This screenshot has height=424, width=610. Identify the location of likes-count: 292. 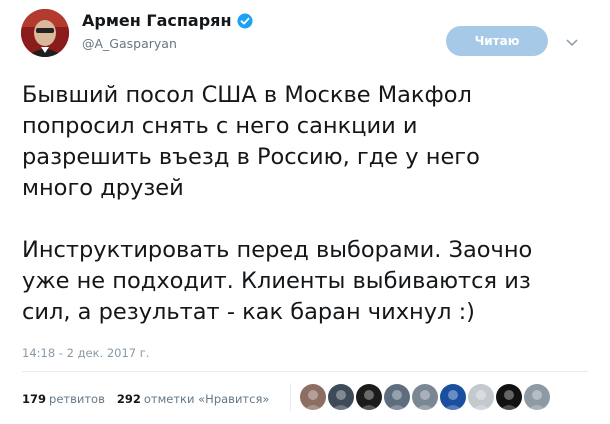
(128, 399).